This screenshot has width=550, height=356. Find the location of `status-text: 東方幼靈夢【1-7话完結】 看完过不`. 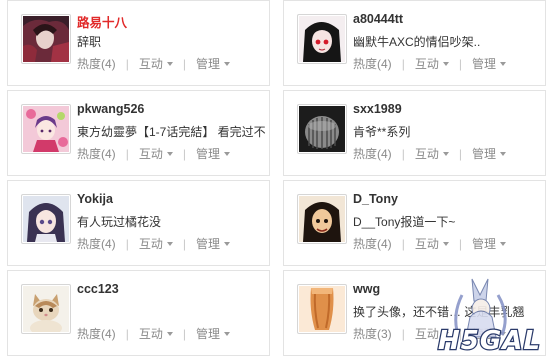

status-text: 東方幼靈夢【1-7话完結】 看完过不 is located at coordinates (172, 131).